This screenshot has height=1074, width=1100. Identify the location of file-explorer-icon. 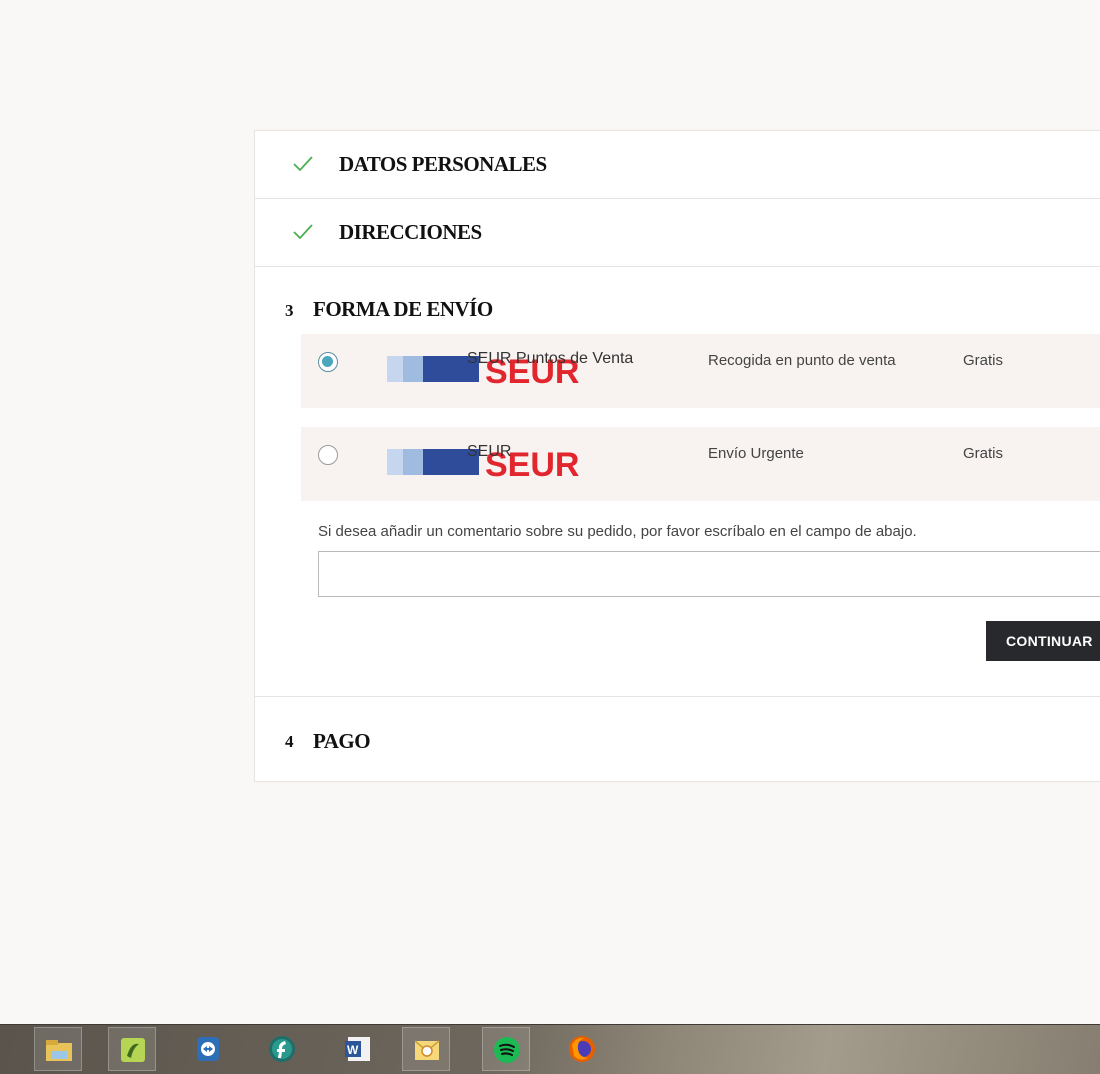
(59, 1050).